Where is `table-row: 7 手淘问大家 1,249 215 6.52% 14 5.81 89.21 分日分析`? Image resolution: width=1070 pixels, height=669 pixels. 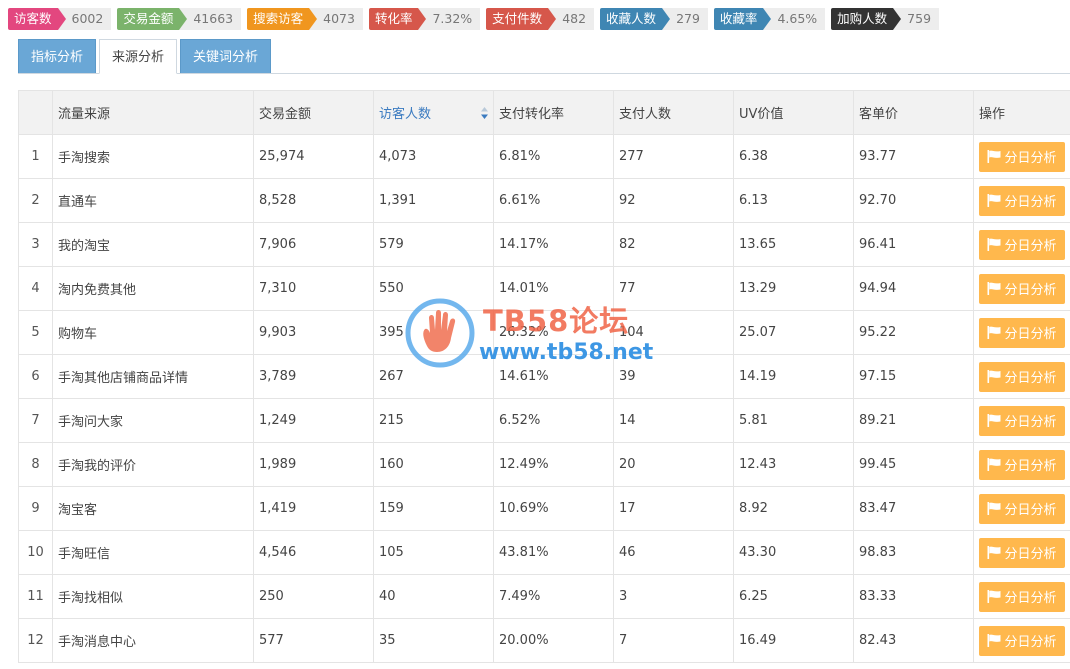 table-row: 7 手淘问大家 1,249 215 6.52% 14 5.81 89.21 分日分析 is located at coordinates (544, 420).